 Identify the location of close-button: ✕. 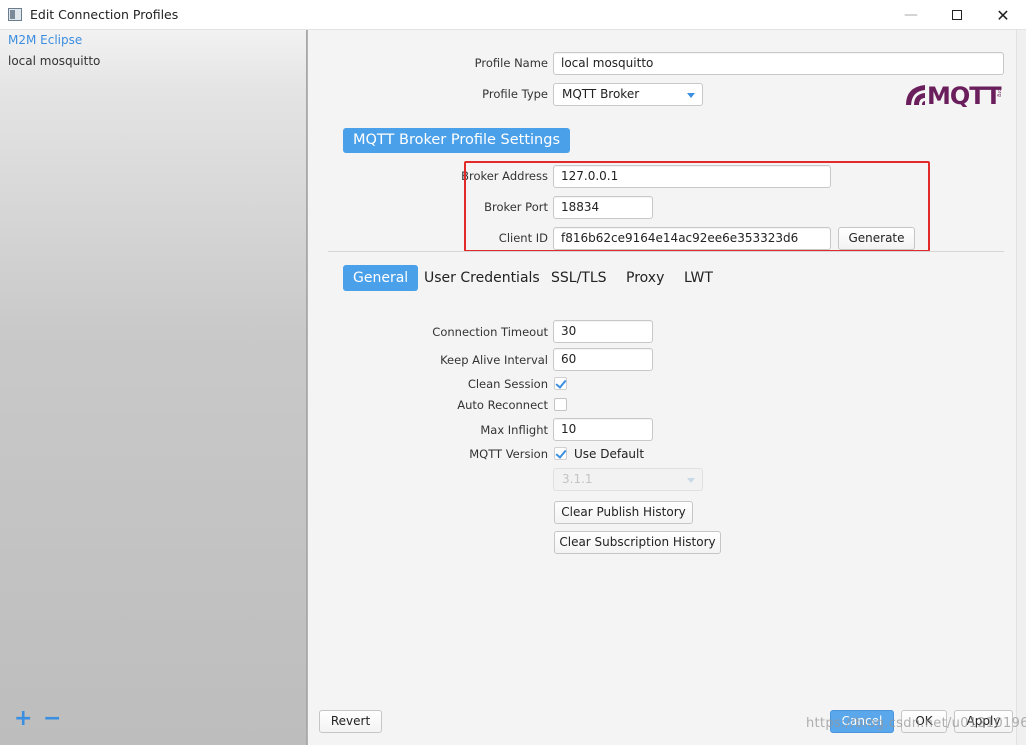
(1003, 15).